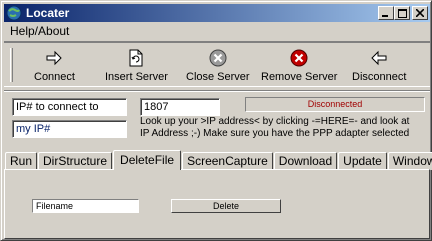 The width and height of the screenshot is (432, 241). What do you see at coordinates (48, 13) in the screenshot?
I see `window-title: Locater` at bounding box center [48, 13].